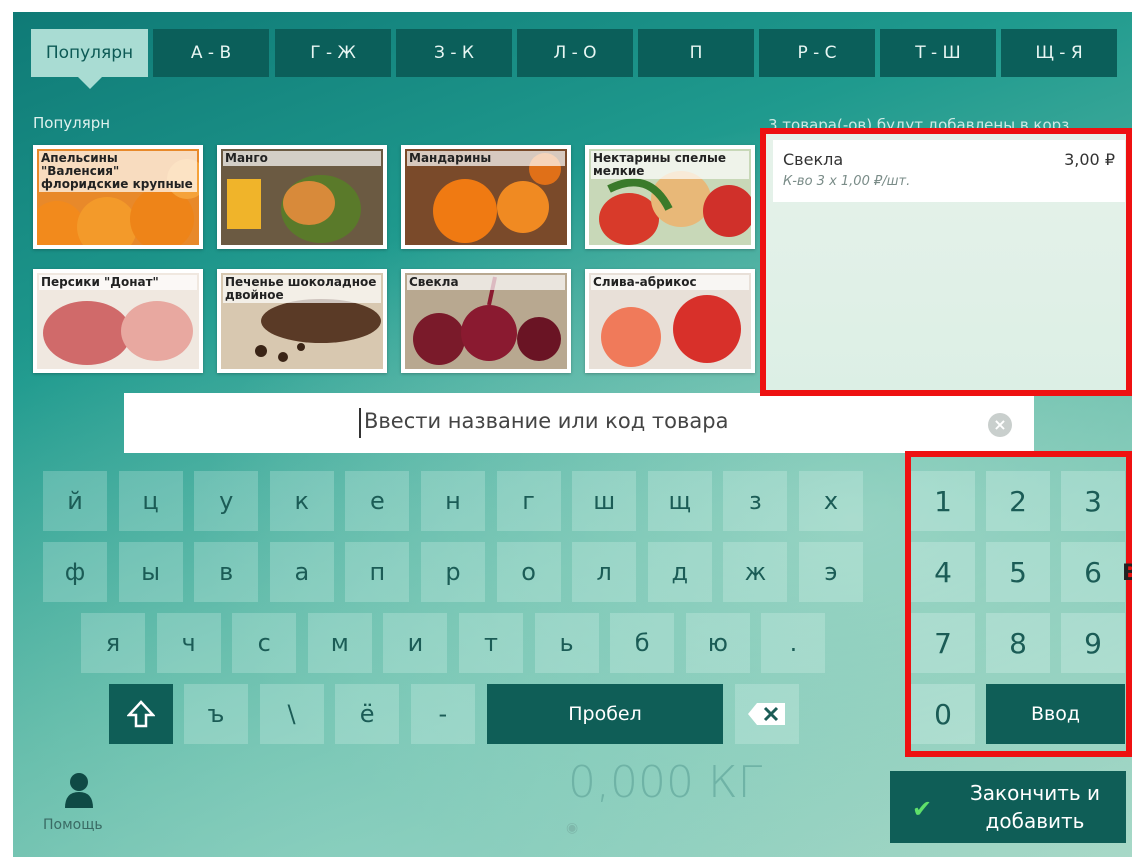 The height and width of the screenshot is (857, 1132). What do you see at coordinates (642, 643) in the screenshot?
I see `key-б: б` at bounding box center [642, 643].